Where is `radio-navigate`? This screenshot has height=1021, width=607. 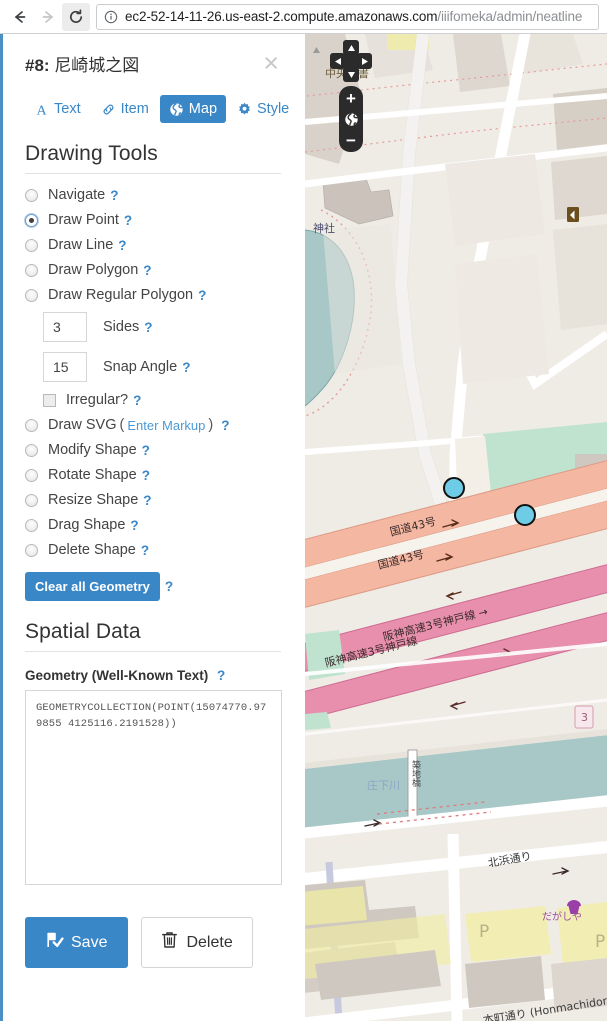 radio-navigate is located at coordinates (31, 195).